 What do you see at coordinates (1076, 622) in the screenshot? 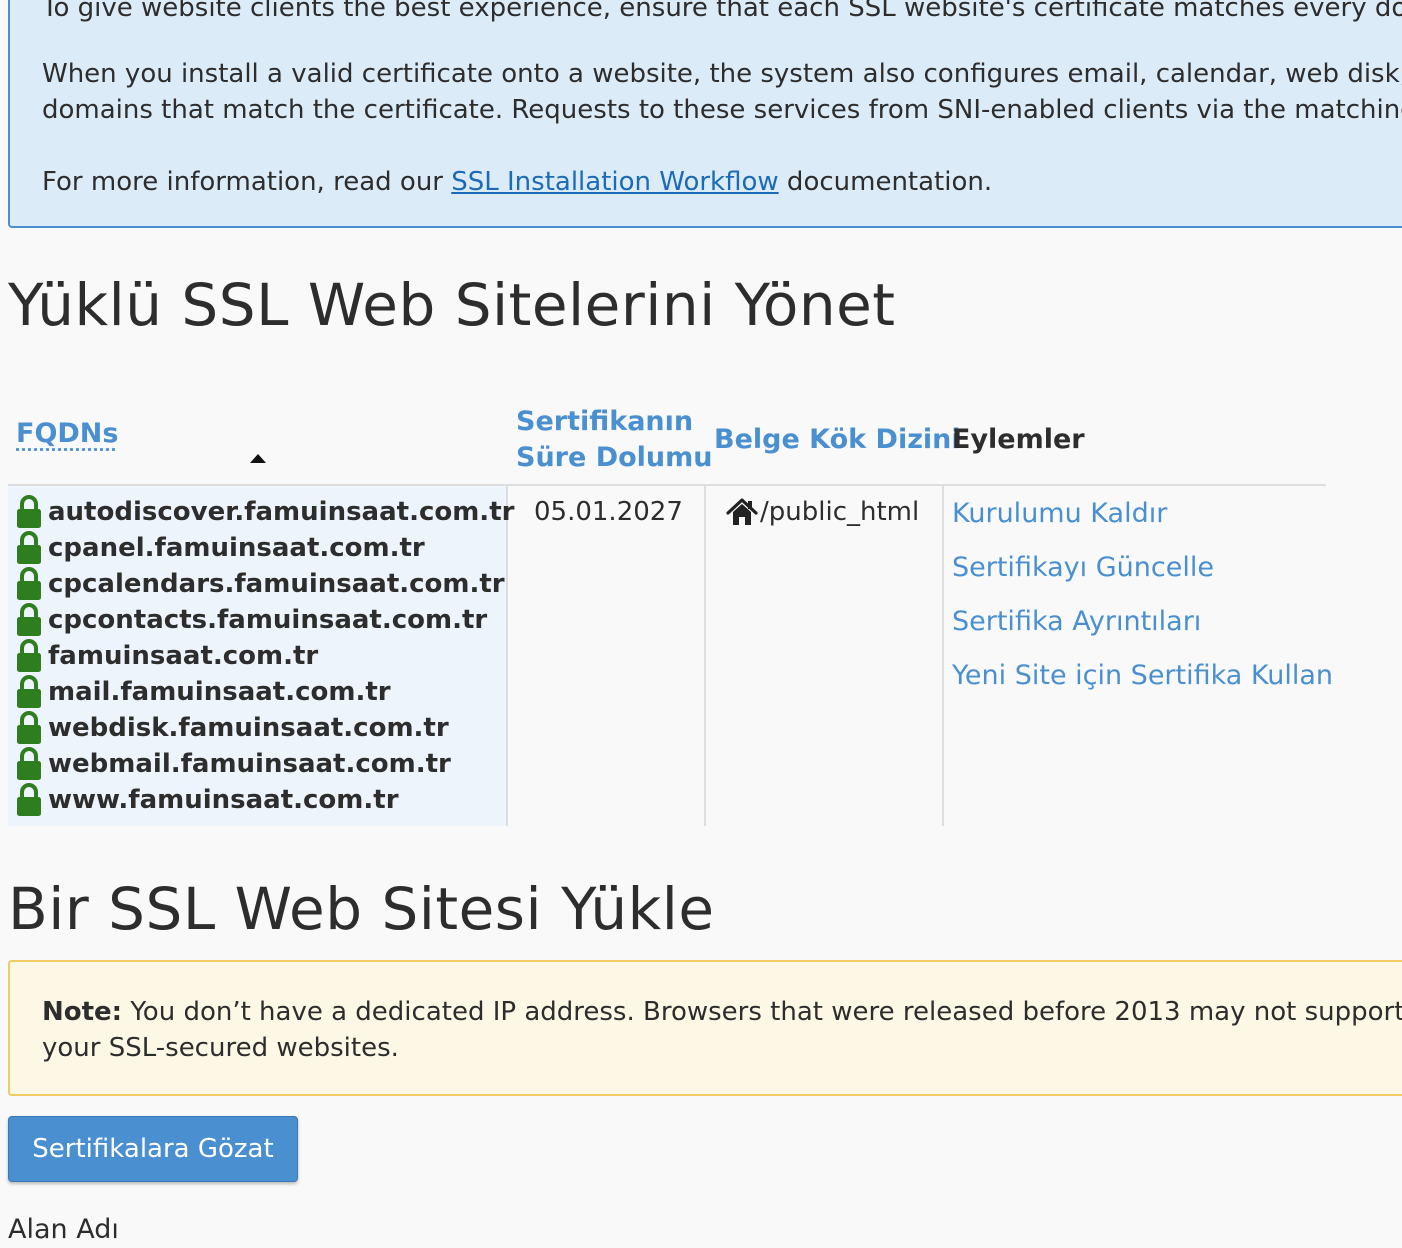
I see `certificate-details-link: Sertifika Ayrıntıları` at bounding box center [1076, 622].